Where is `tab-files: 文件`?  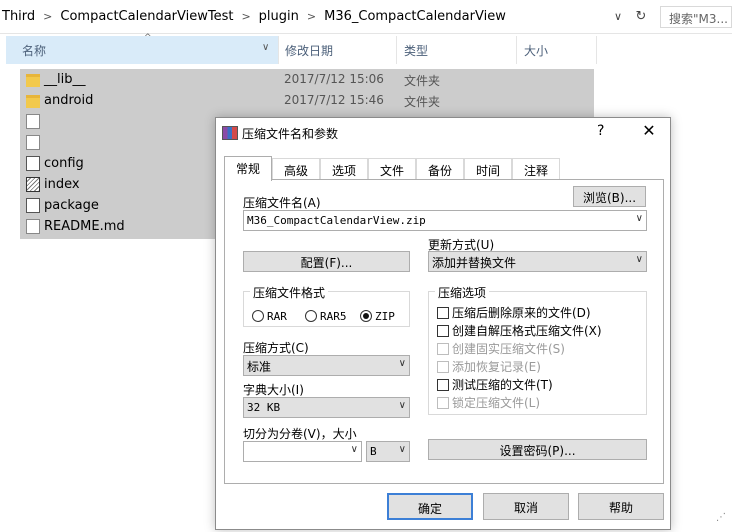 tab-files: 文件 is located at coordinates (392, 169).